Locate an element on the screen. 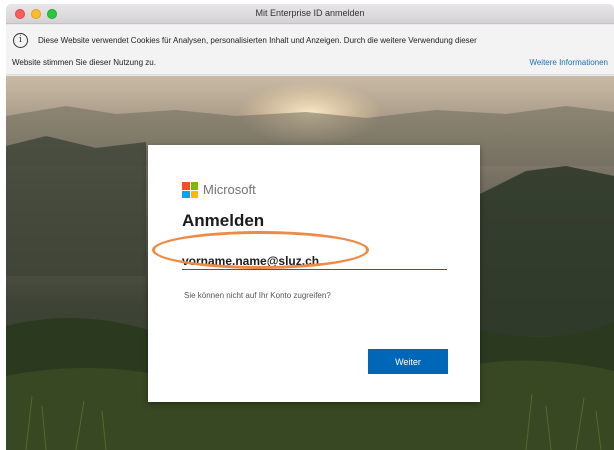 The height and width of the screenshot is (450, 614). window-title: Mit Enterprise ID anmelden is located at coordinates (310, 13).